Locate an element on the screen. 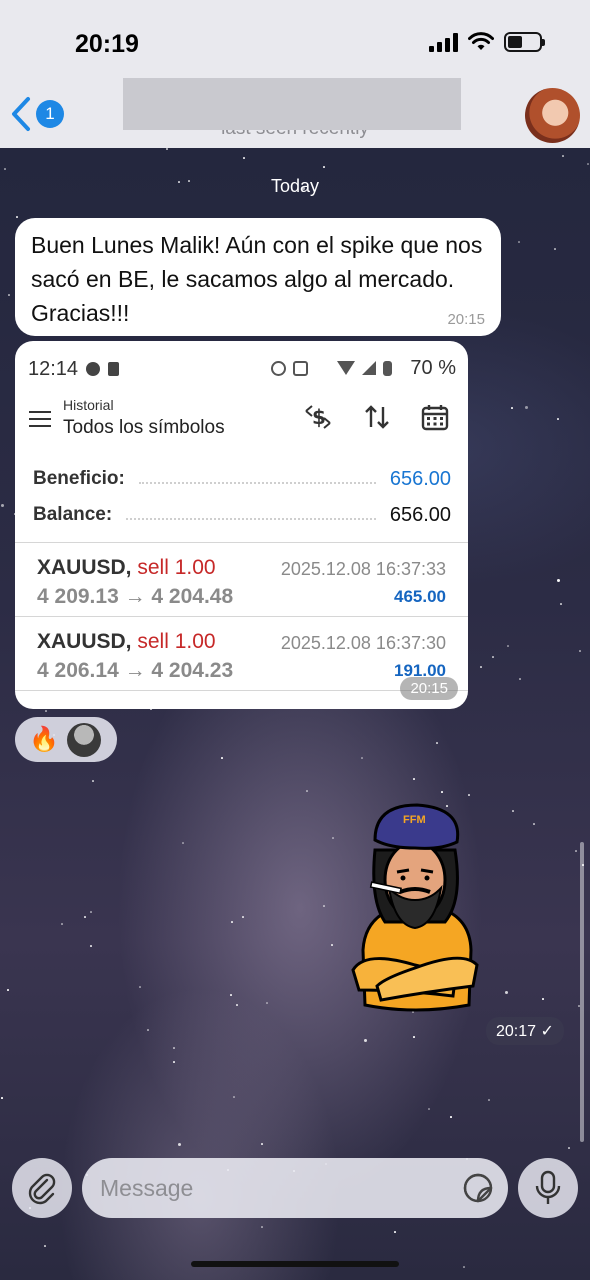 This screenshot has width=590, height=1280. sort-icon is located at coordinates (377, 417).